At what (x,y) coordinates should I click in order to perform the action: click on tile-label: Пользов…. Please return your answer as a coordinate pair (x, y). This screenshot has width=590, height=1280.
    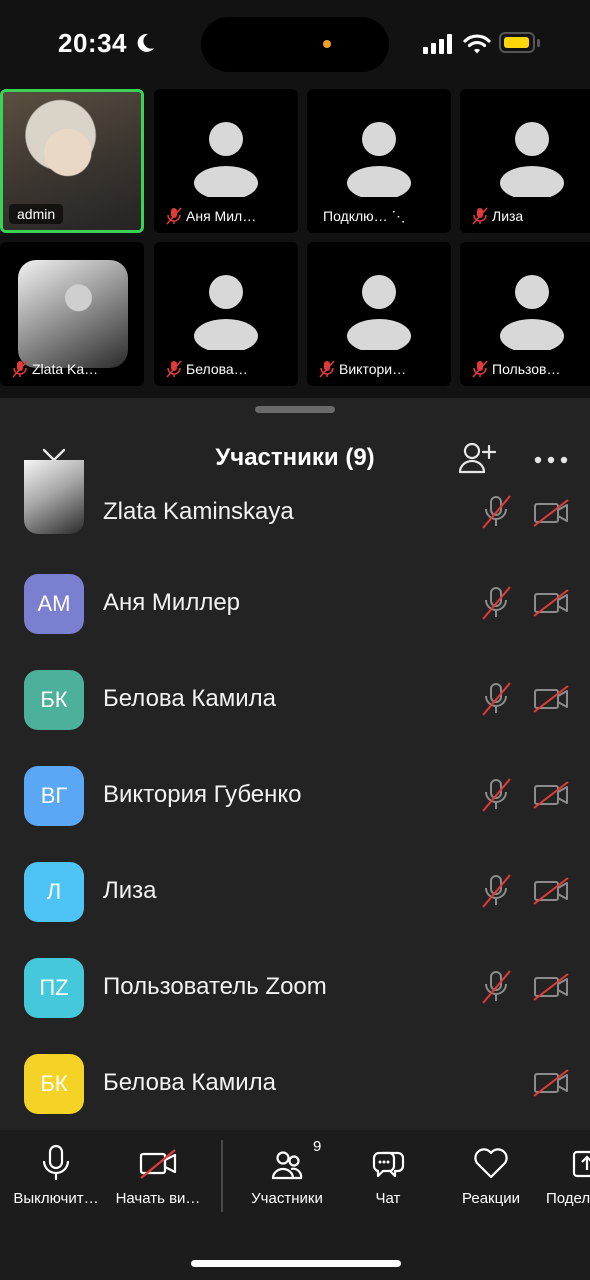
    Looking at the image, I should click on (526, 369).